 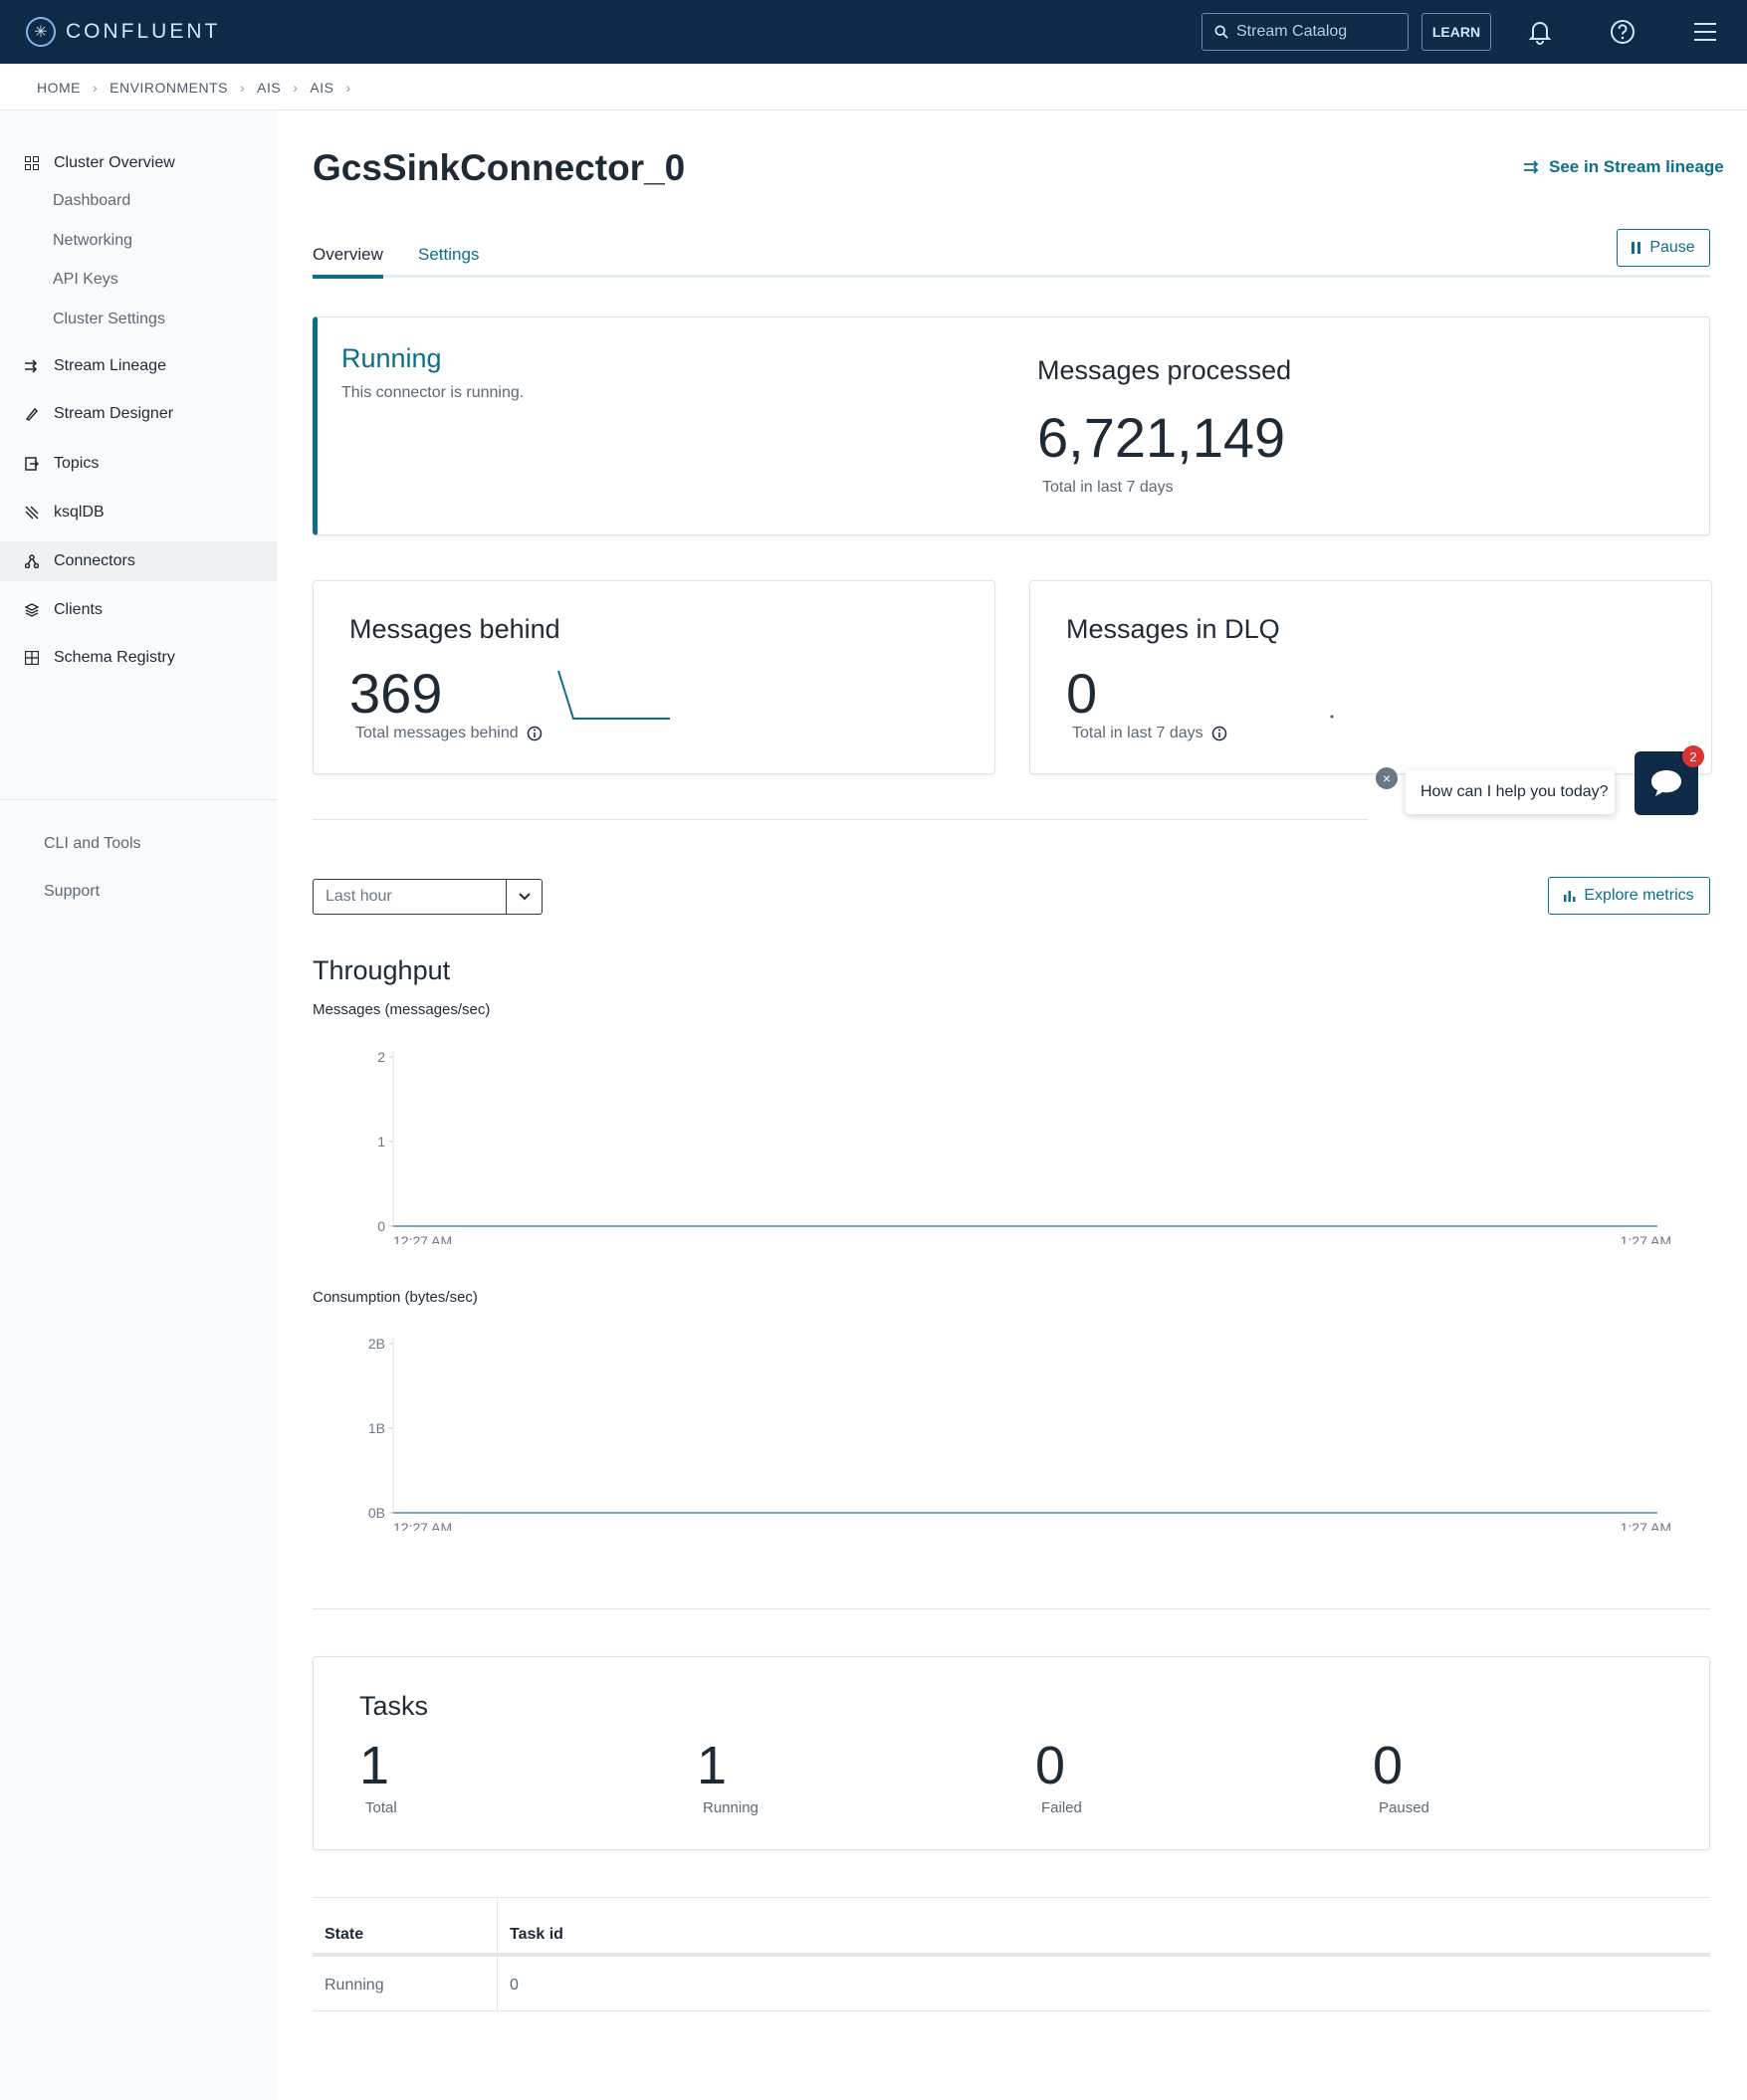 What do you see at coordinates (138, 799) in the screenshot?
I see `sidebar-divider` at bounding box center [138, 799].